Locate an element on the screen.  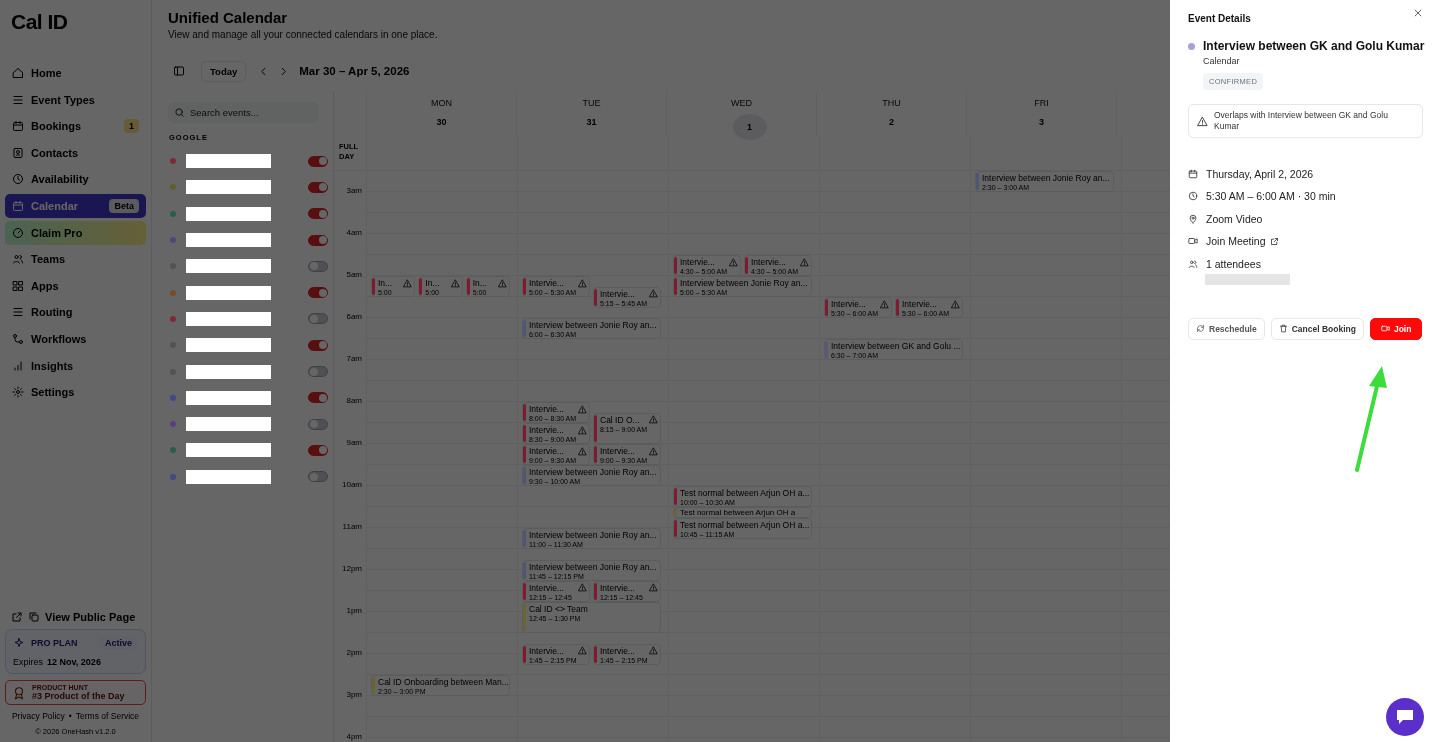
expires-label: Expires is located at coordinates (28, 662).